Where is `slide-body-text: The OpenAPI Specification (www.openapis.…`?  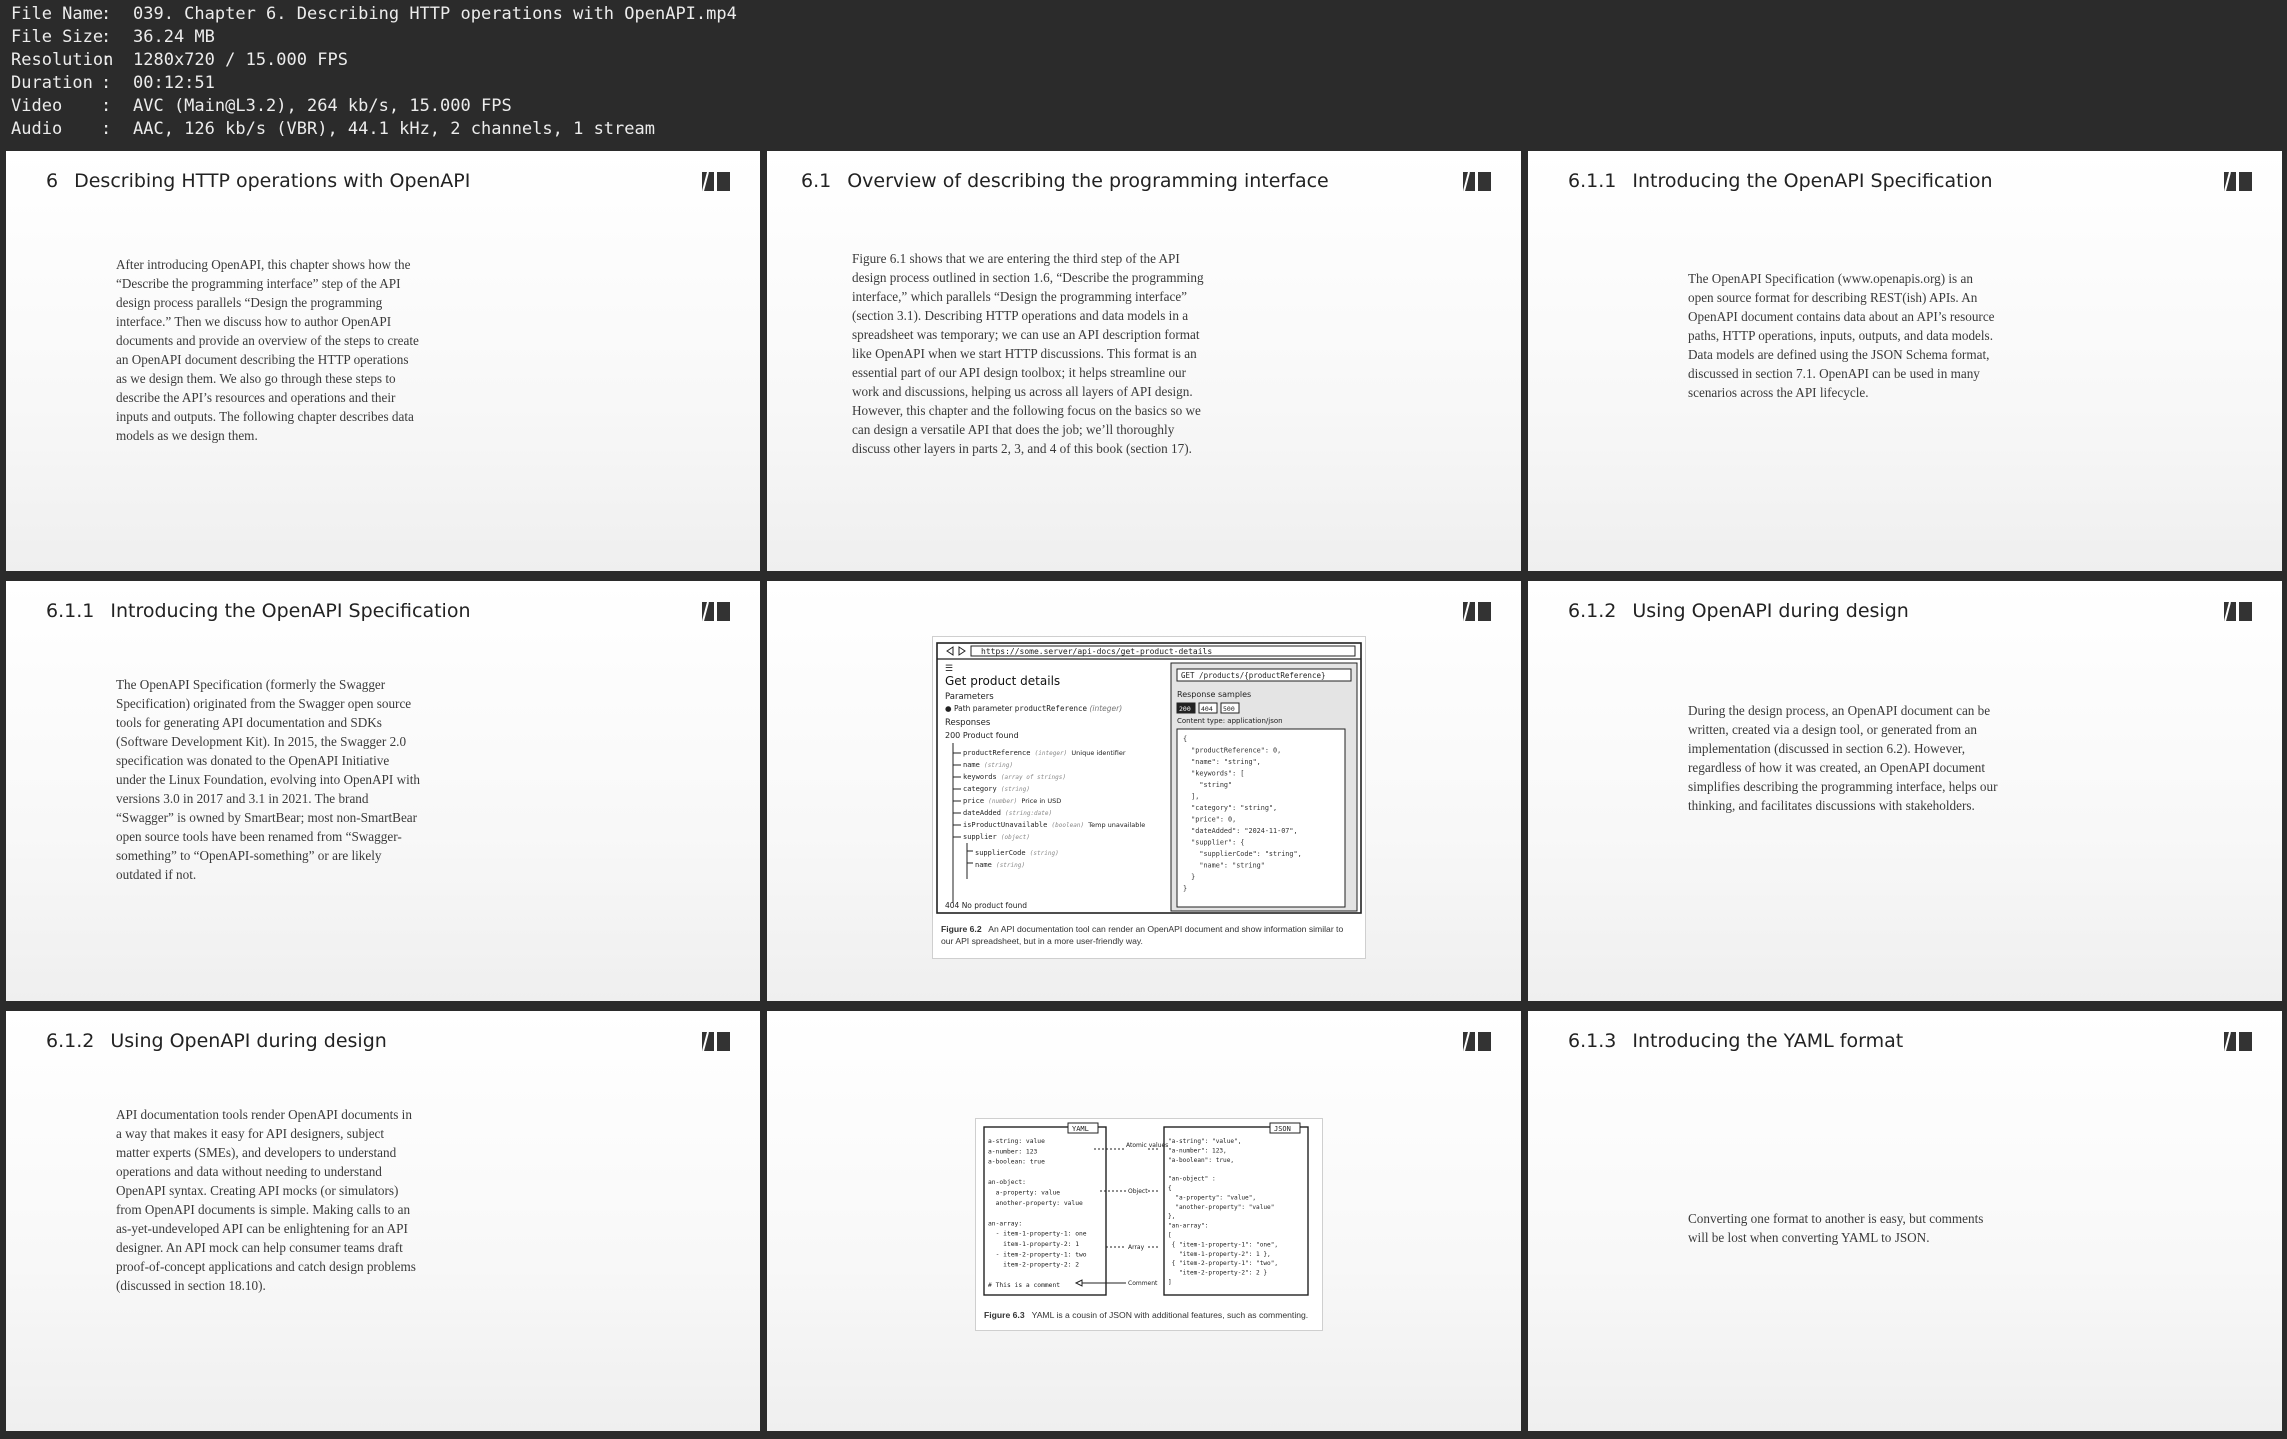
slide-body-text: The OpenAPI Specification (www.openapis.… is located at coordinates (1841, 335).